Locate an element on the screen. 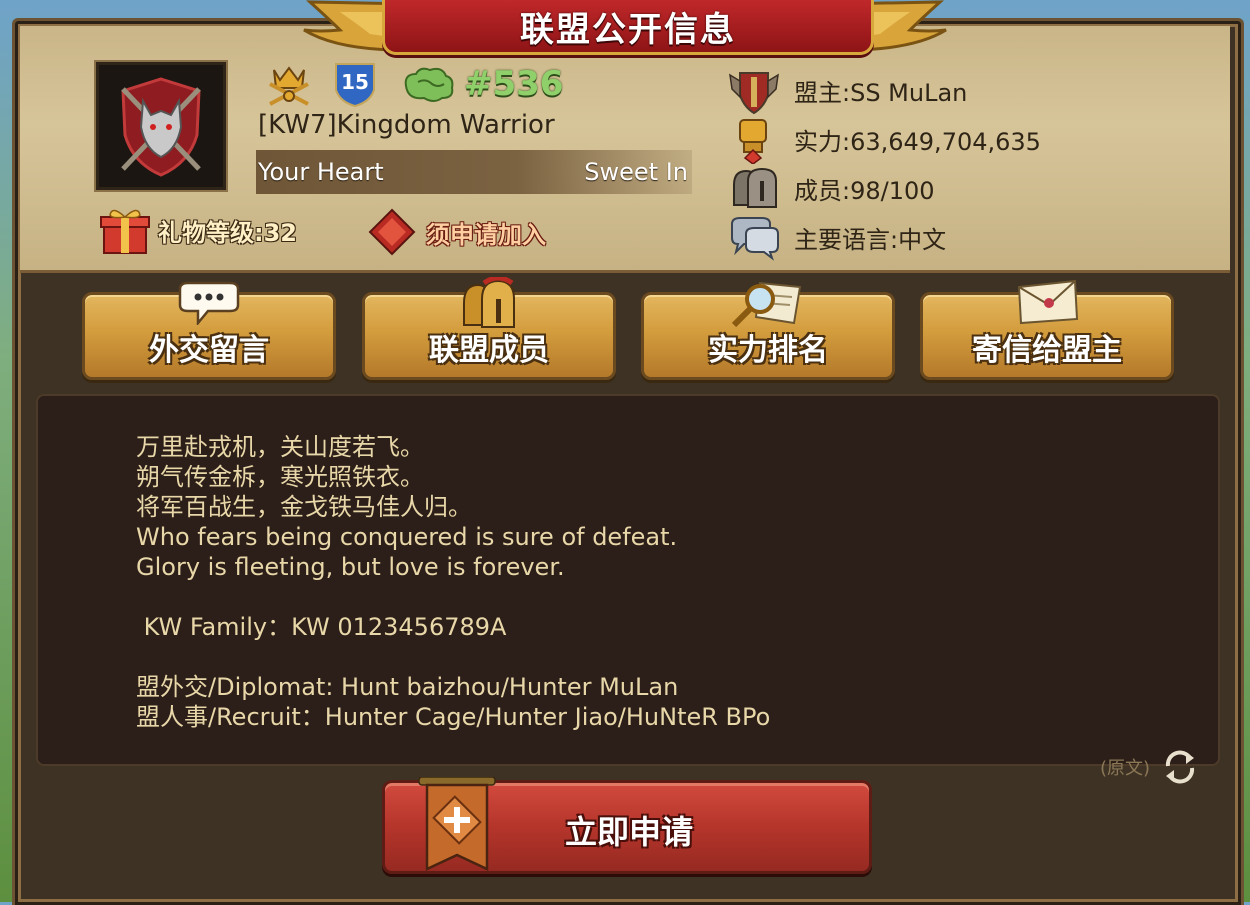 This screenshot has width=1250, height=905. wolf-shield-icon is located at coordinates (161, 127).